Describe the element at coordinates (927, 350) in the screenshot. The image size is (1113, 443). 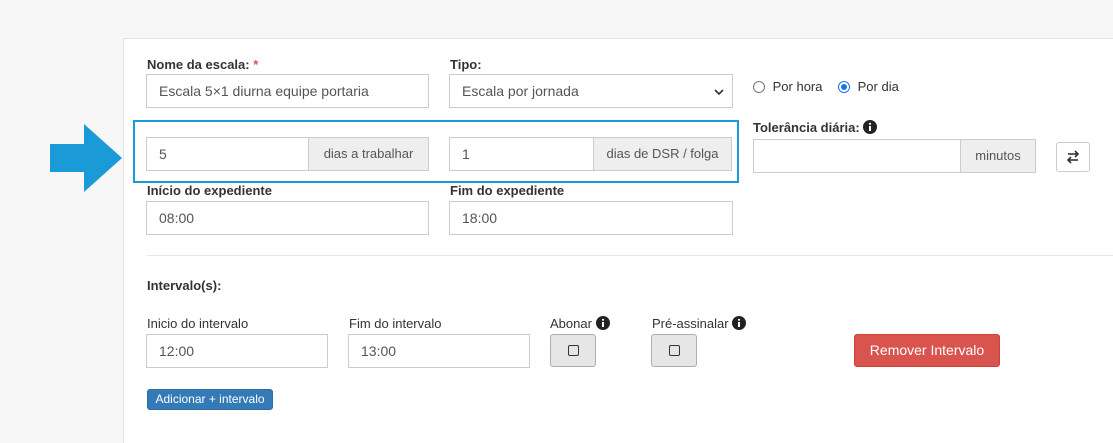
I see `remover-intervalo-button: Remover Intervalo` at that location.